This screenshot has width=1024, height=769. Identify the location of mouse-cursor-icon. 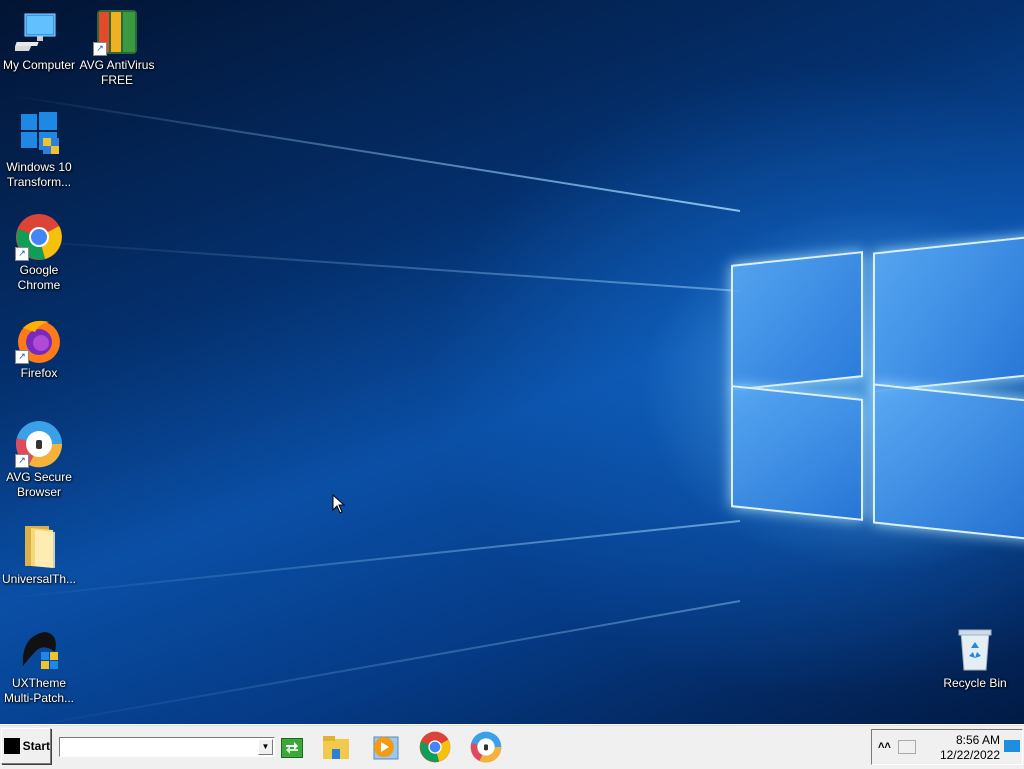
(339, 504).